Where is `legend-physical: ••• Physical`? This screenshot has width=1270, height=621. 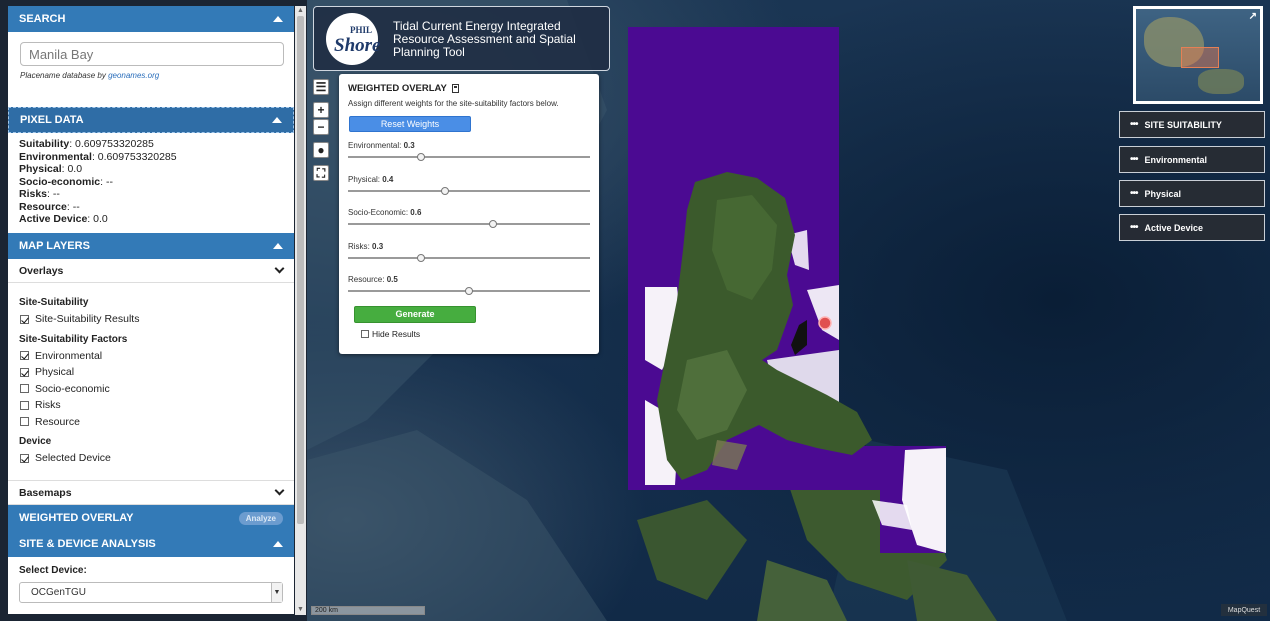
legend-physical: ••• Physical is located at coordinates (1192, 193).